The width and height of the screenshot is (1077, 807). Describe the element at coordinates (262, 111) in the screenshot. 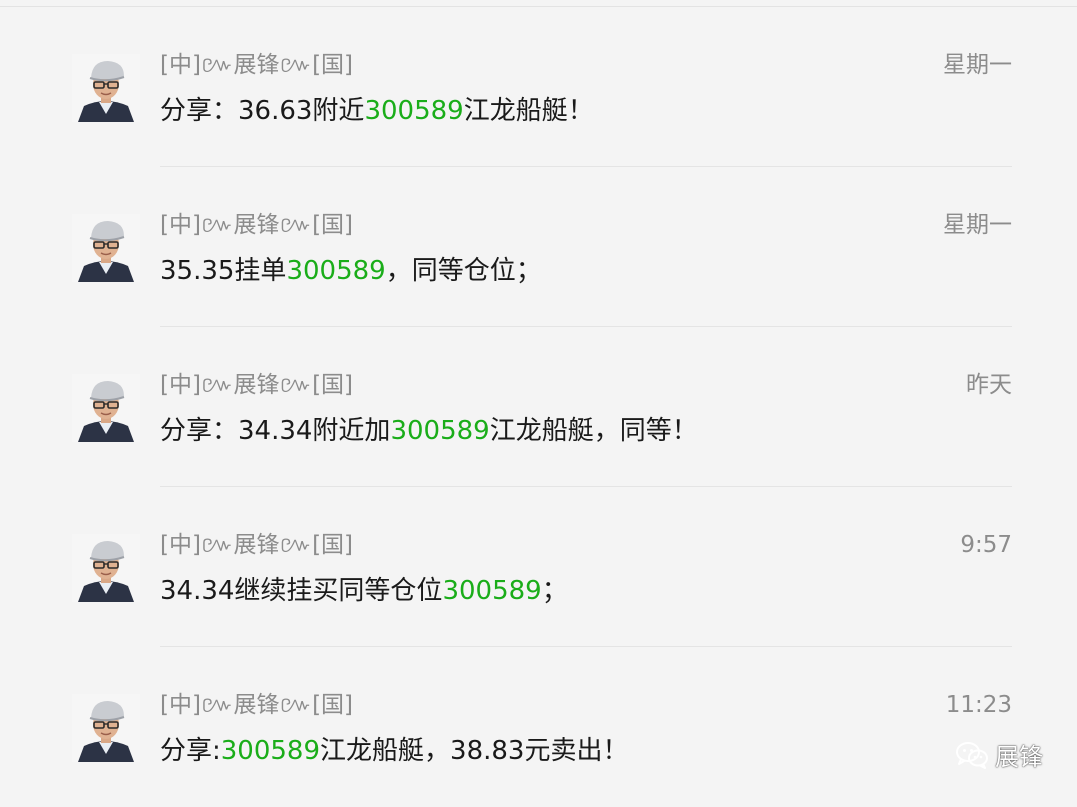

I see `message-text-part: 分享：36.63附近` at that location.